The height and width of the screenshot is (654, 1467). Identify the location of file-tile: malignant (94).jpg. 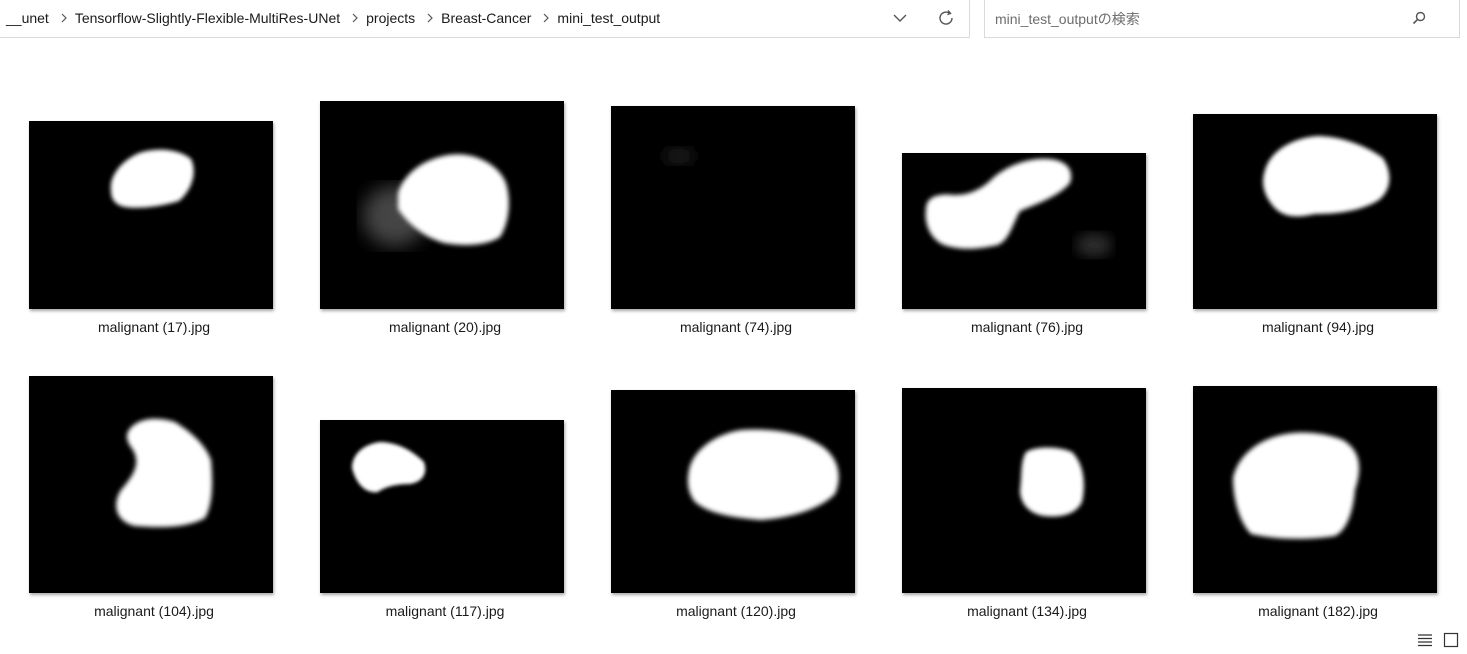
(1318, 215).